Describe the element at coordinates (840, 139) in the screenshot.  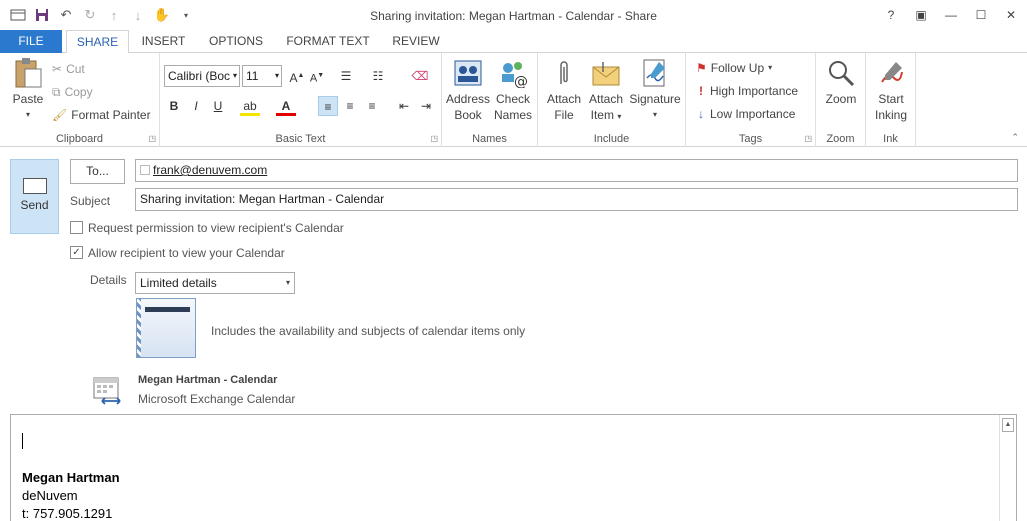
I see `zoom-label: Zoom` at that location.